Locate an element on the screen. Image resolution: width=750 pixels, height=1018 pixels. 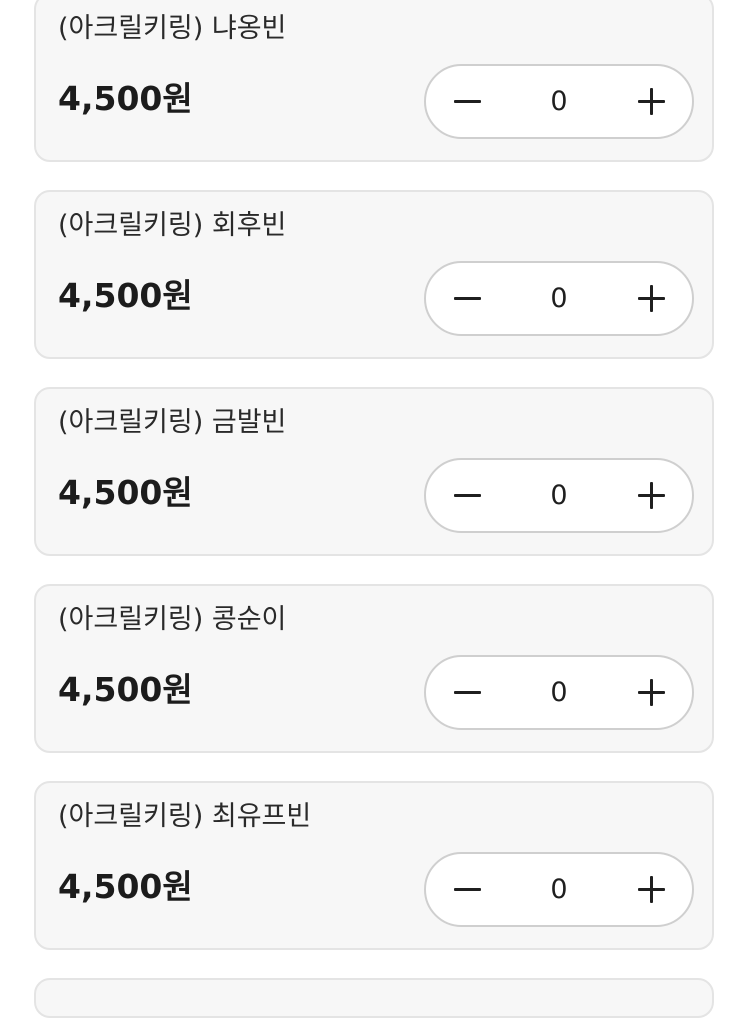
product-option-name: (아크릴키링) 냐옹빈 is located at coordinates (172, 28).